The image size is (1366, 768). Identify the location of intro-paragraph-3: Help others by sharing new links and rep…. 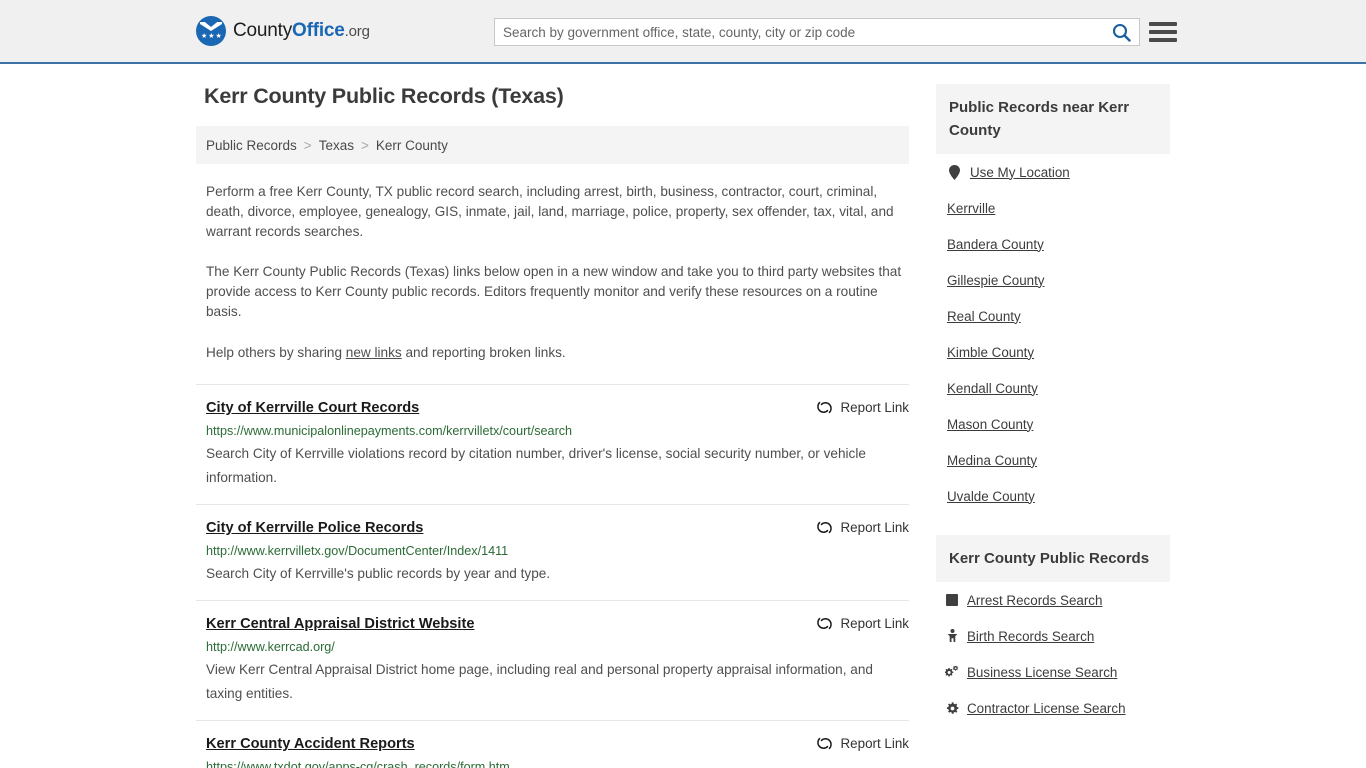
(557, 353).